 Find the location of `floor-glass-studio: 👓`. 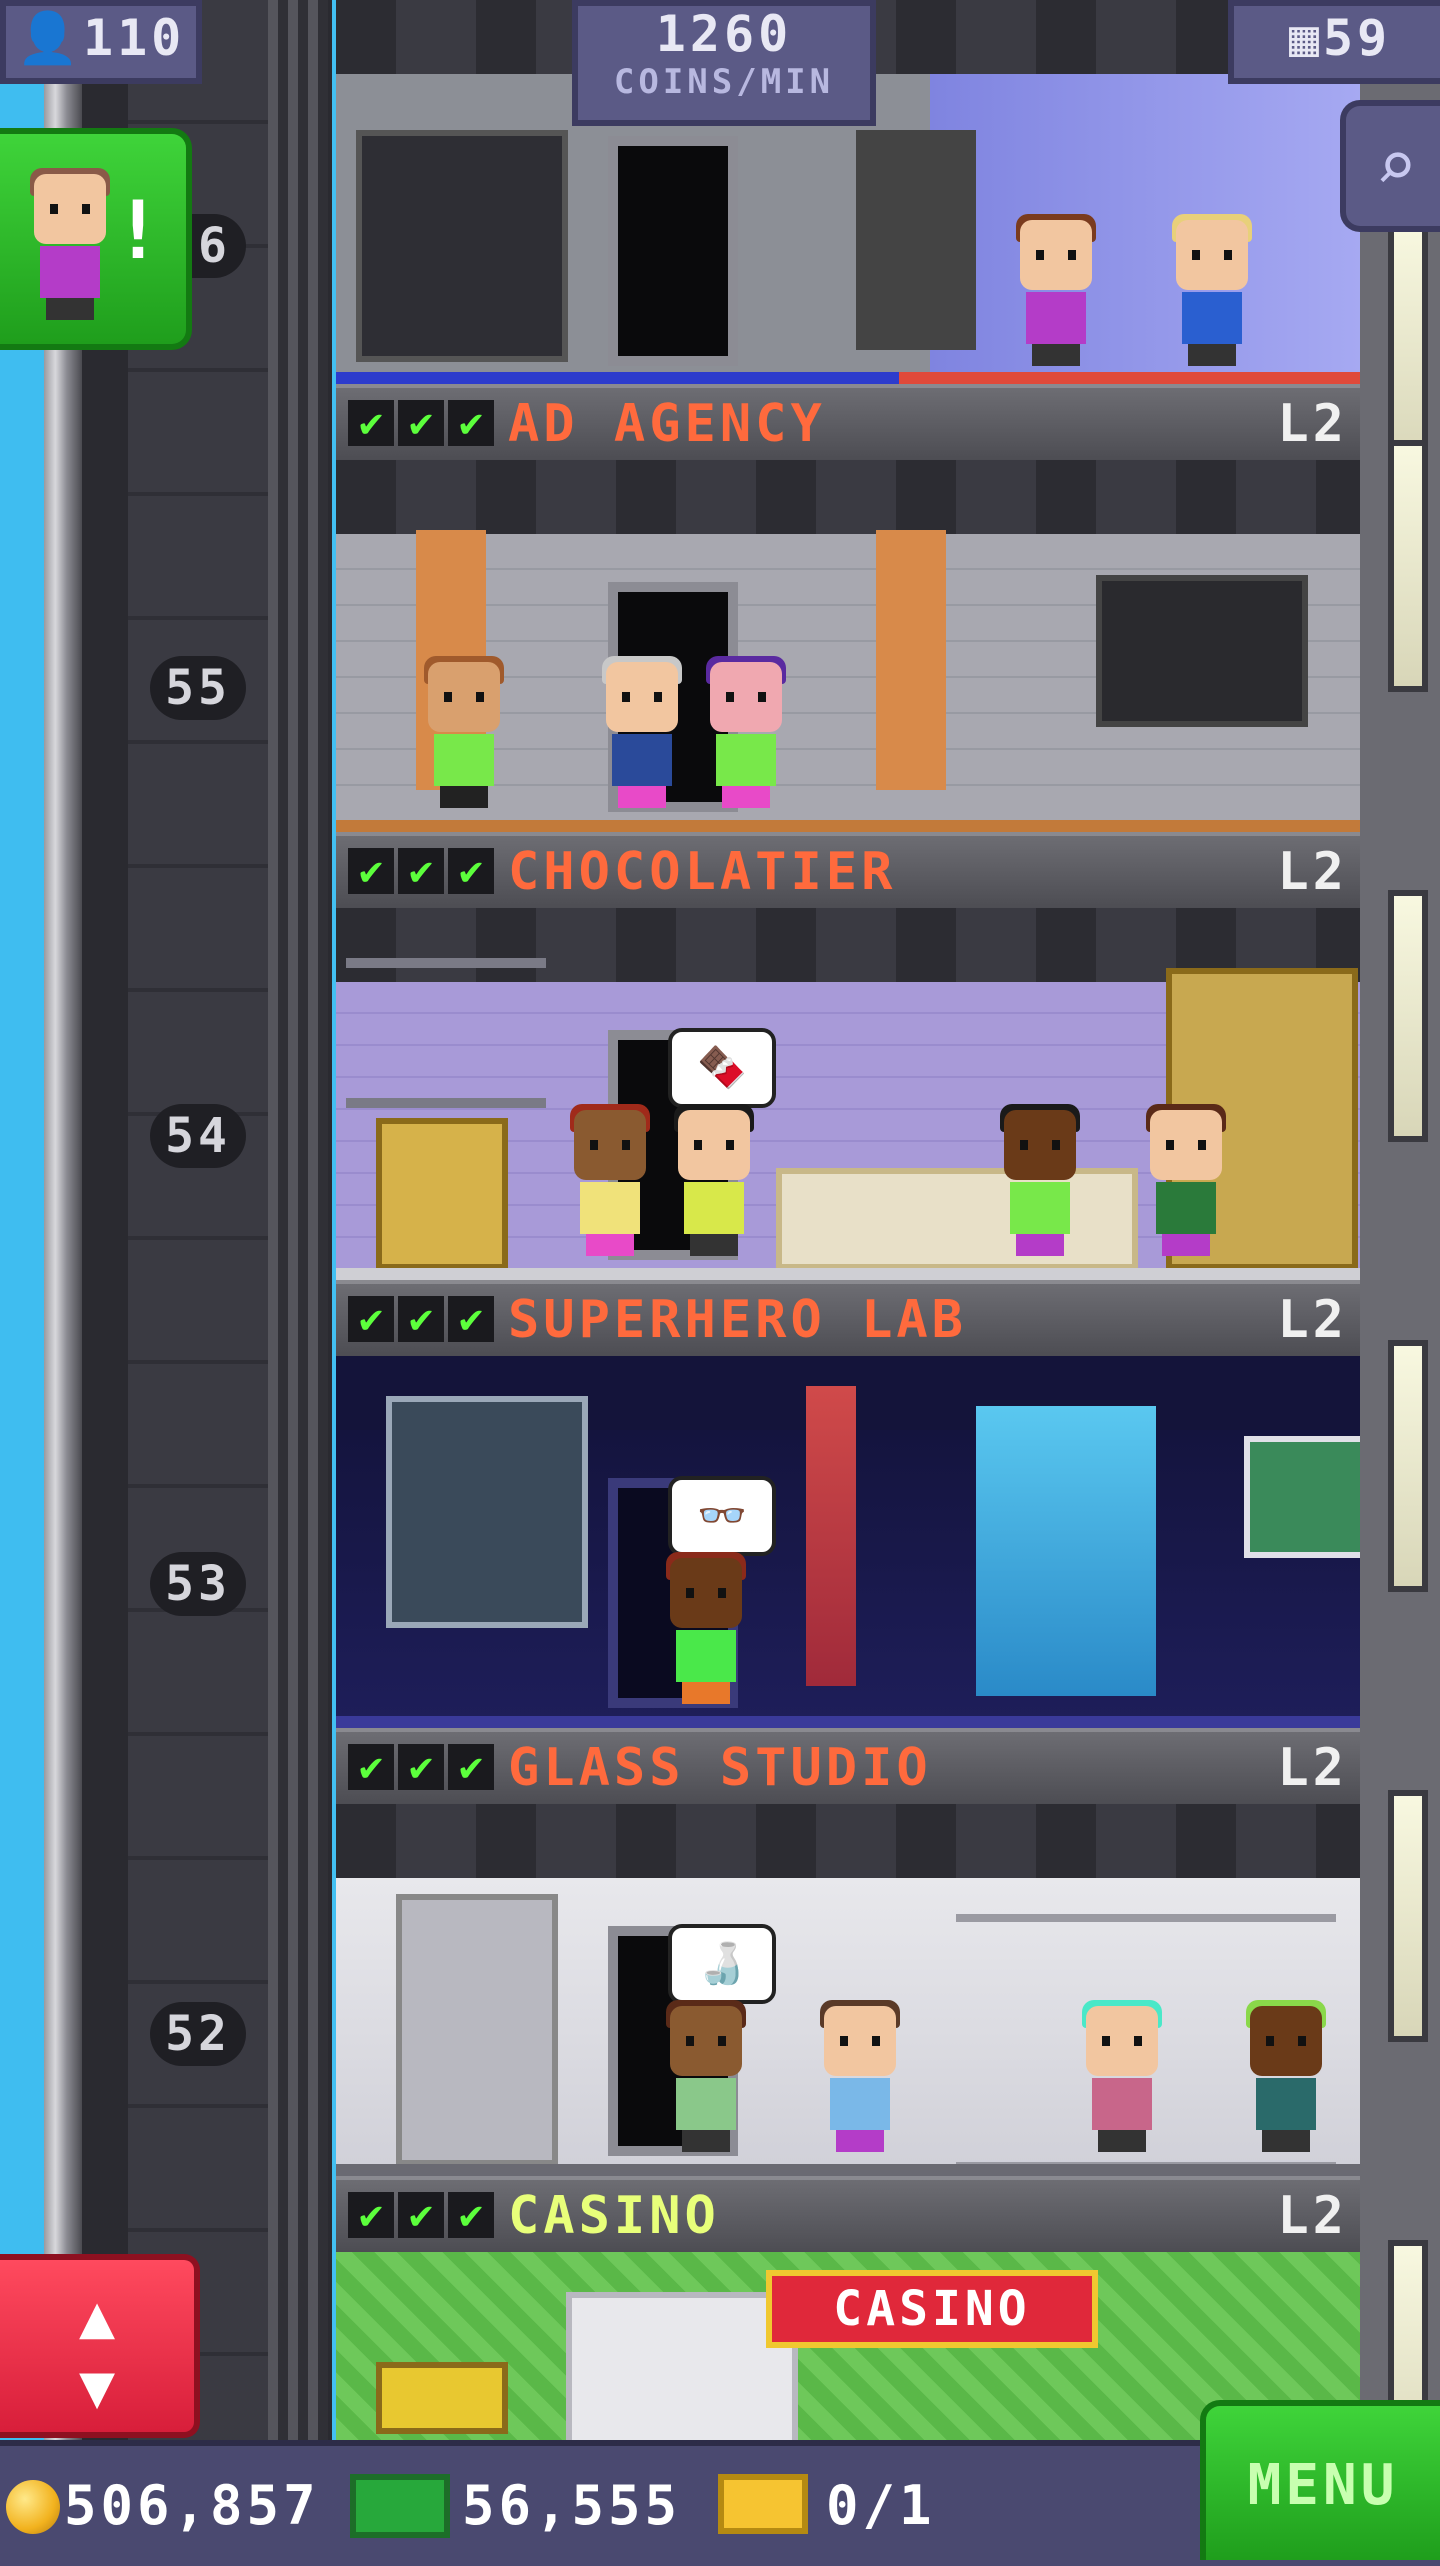

floor-glass-studio: 👓 is located at coordinates (848, 1542).